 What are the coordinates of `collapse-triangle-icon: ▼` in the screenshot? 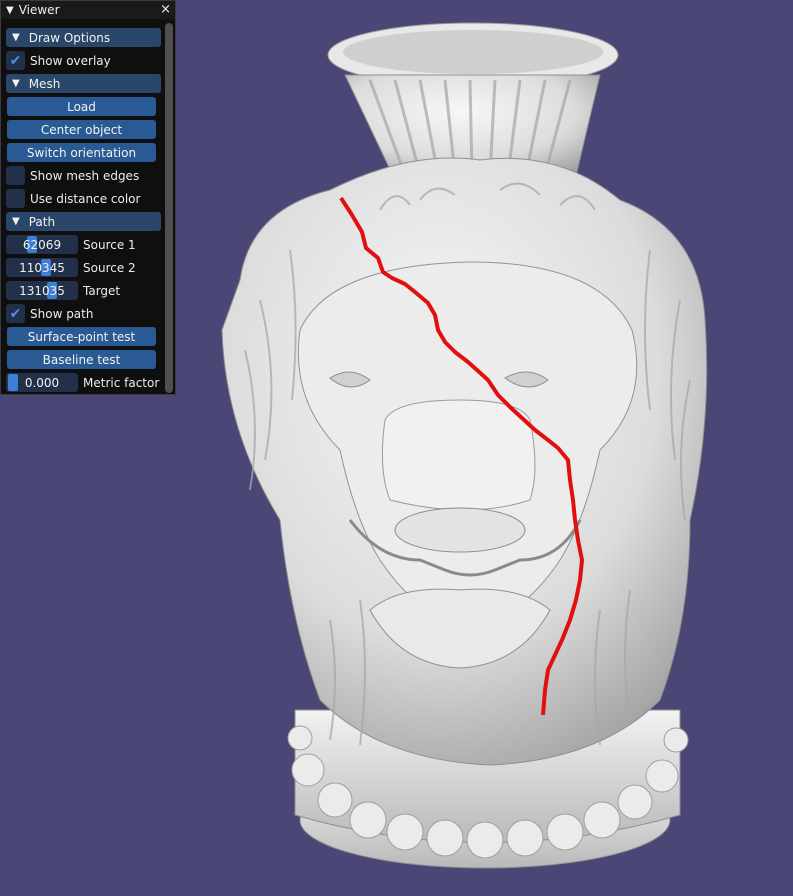 It's located at (10, 10).